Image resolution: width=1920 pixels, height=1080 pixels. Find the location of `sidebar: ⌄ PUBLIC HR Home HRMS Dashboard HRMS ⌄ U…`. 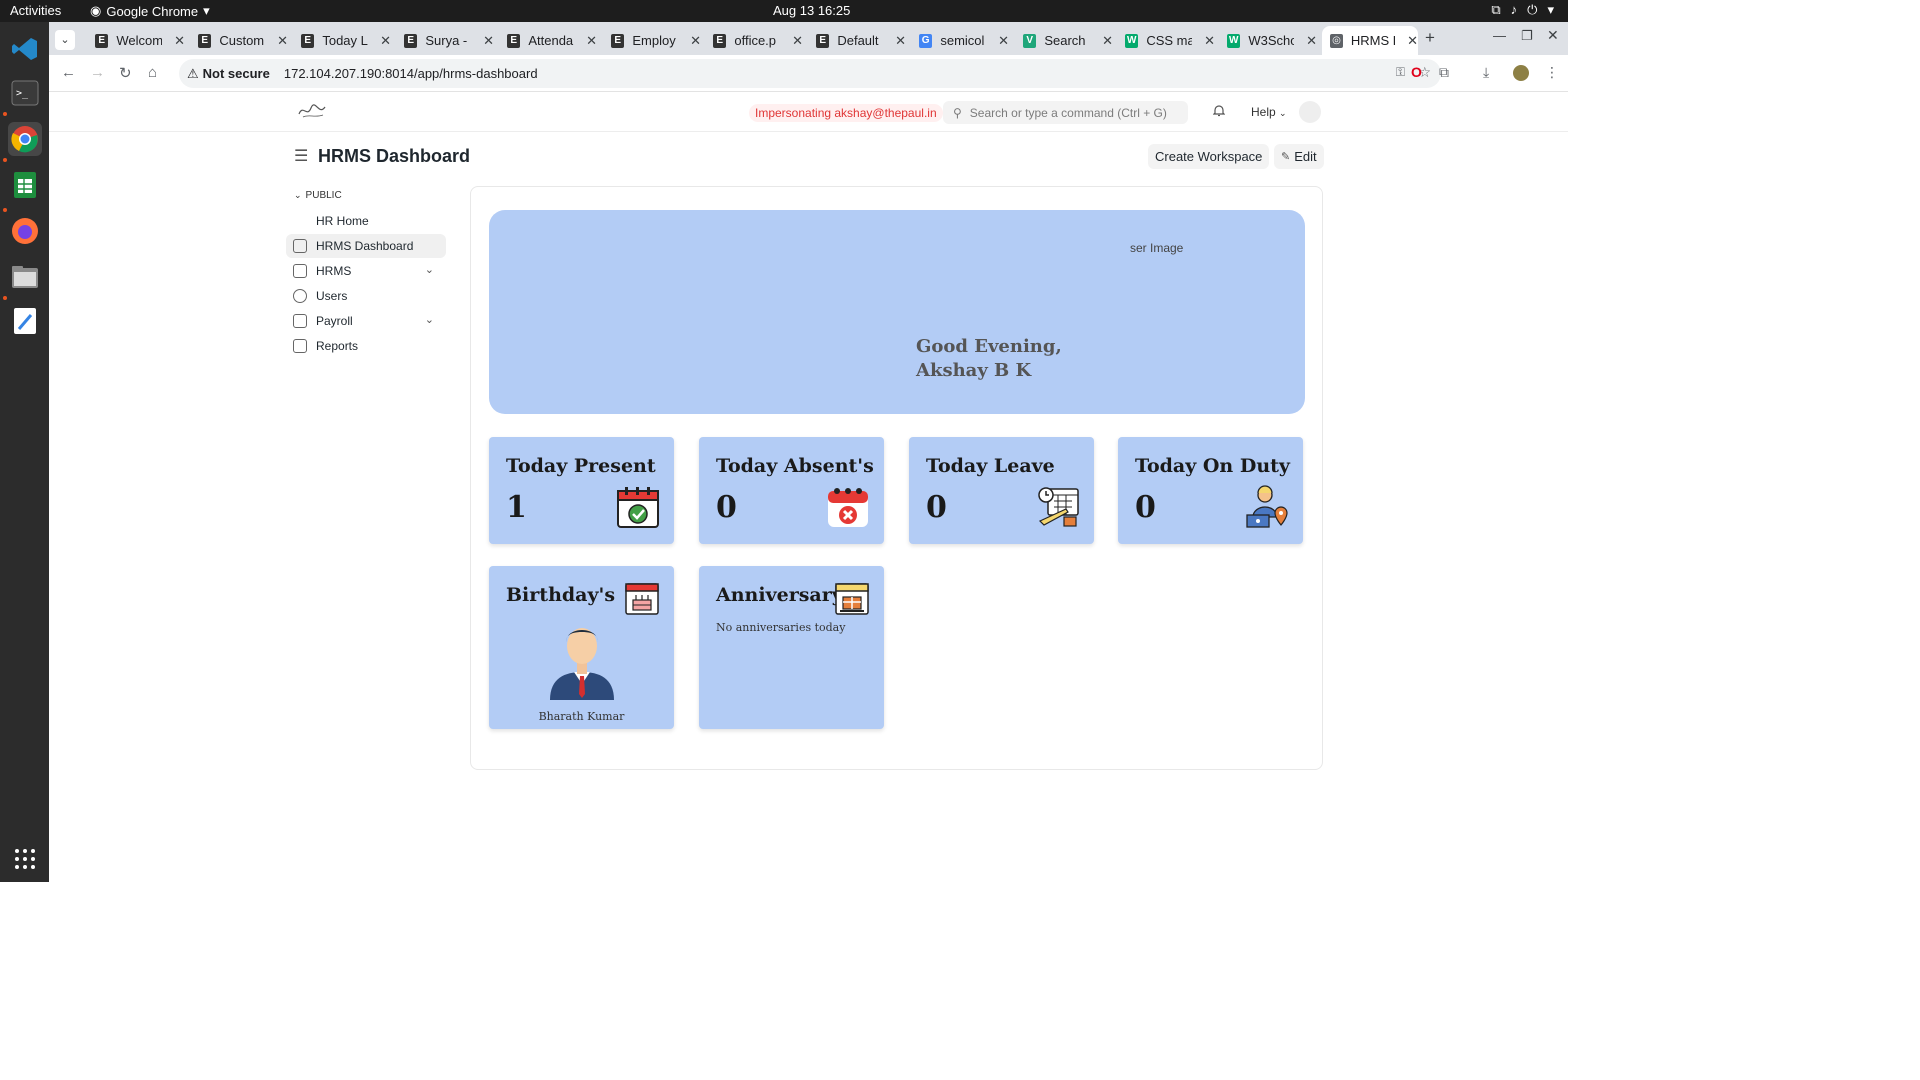

sidebar: ⌄ PUBLIC HR Home HRMS Dashboard HRMS ⌄ U… is located at coordinates (366, 274).